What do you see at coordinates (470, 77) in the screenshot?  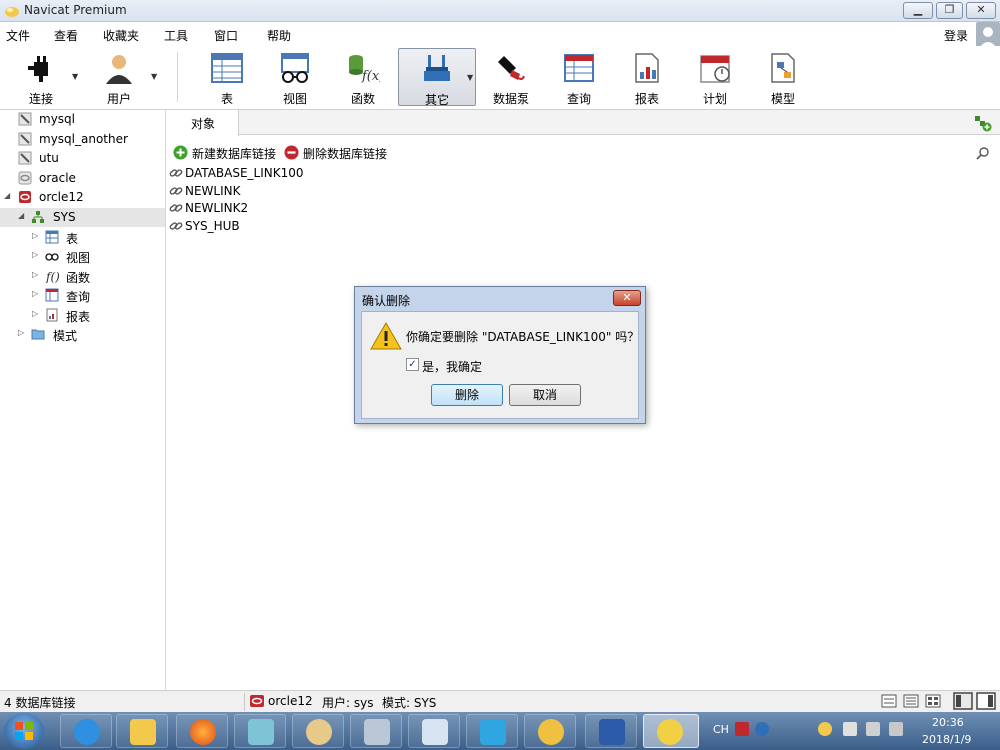 I see `other-dropdown-icon: ▼` at bounding box center [470, 77].